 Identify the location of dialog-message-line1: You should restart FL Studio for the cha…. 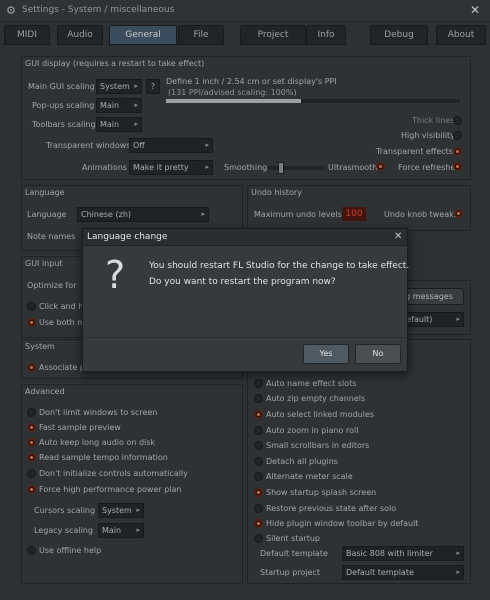
(279, 266).